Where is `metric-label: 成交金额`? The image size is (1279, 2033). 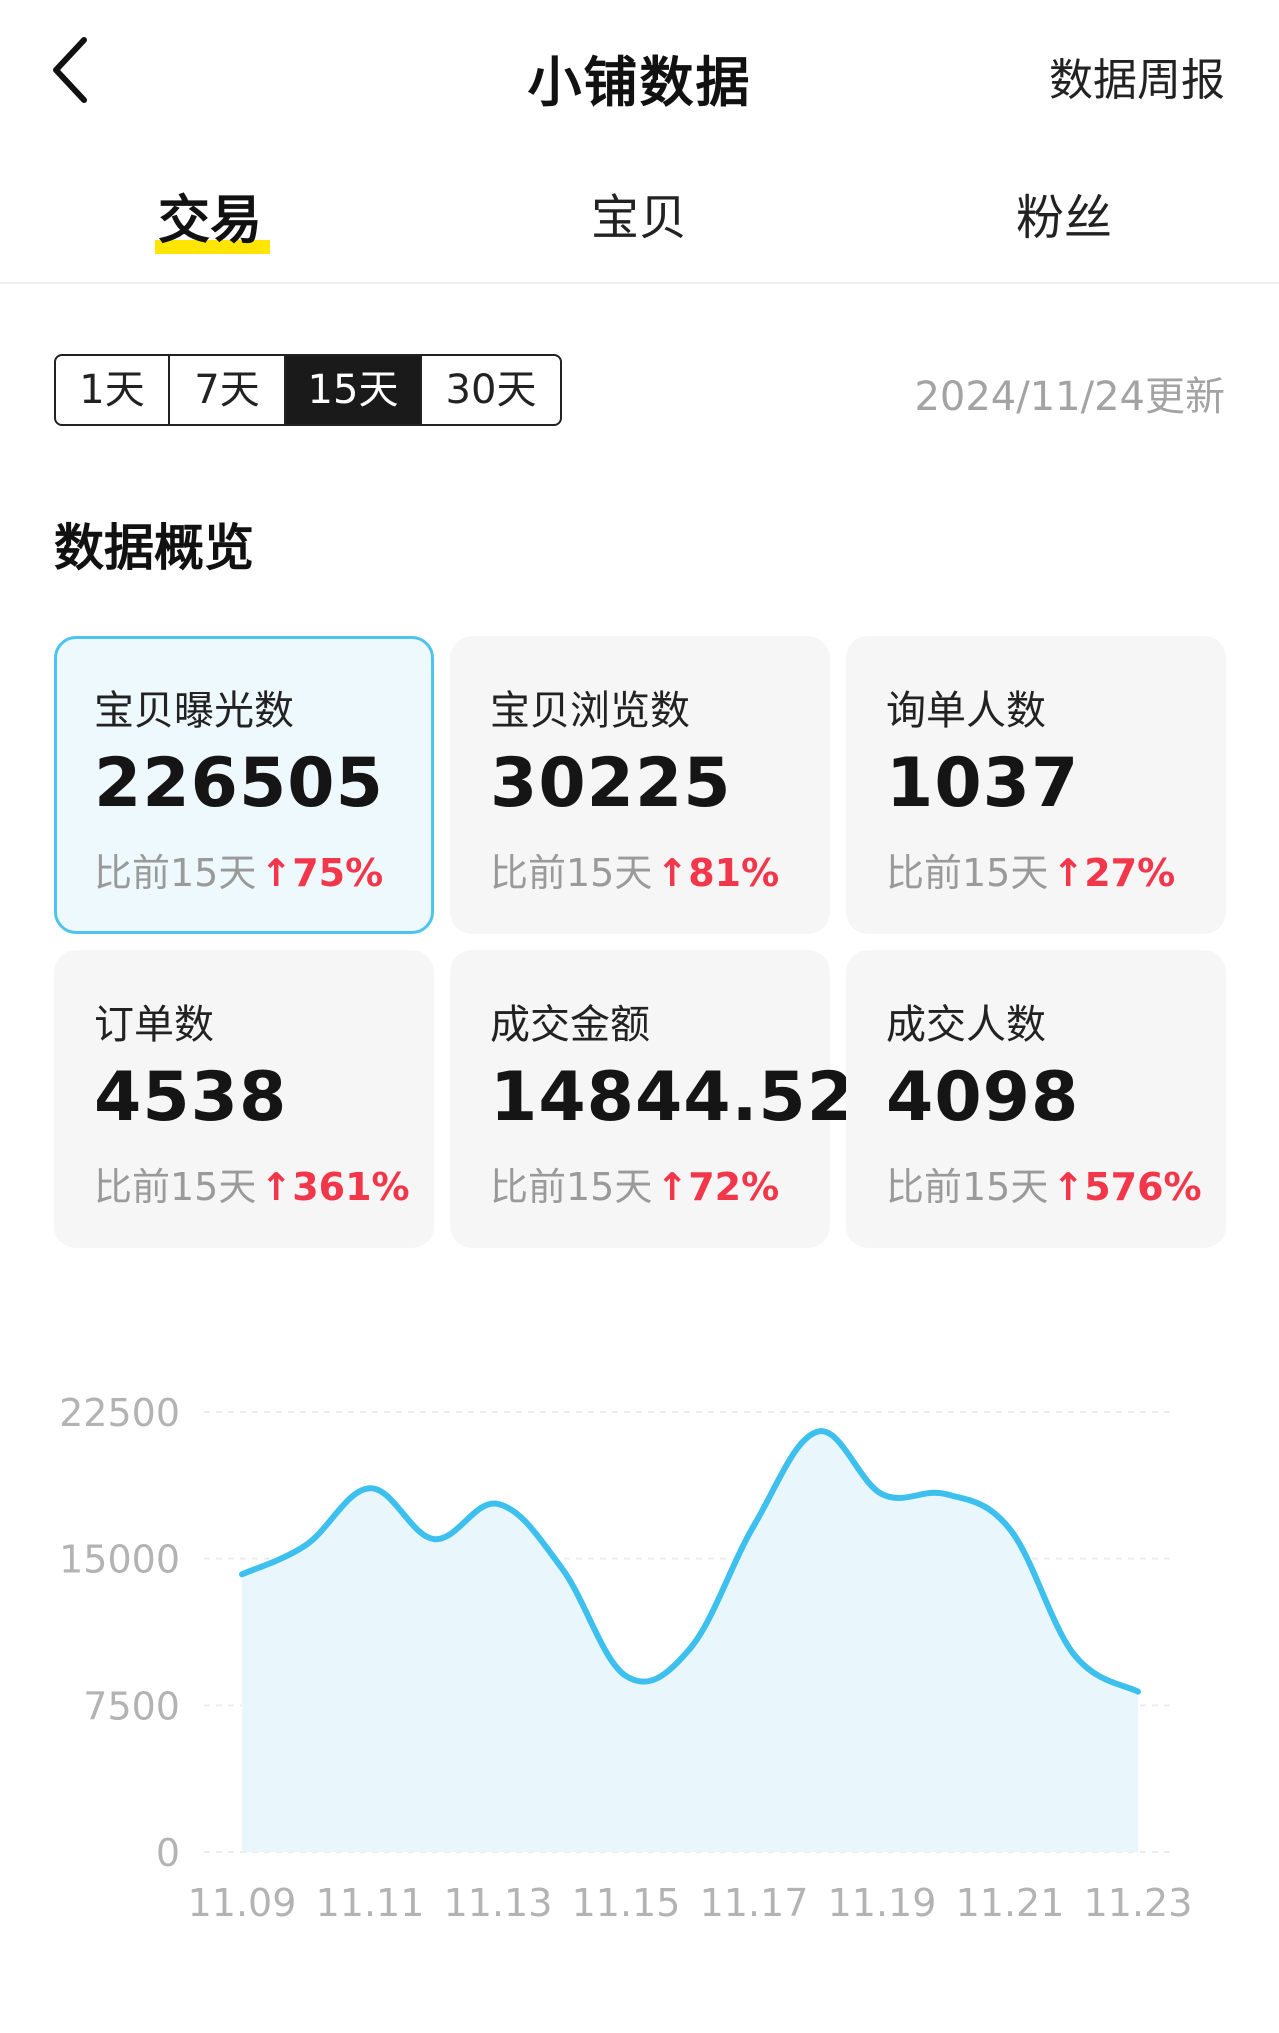 metric-label: 成交金额 is located at coordinates (570, 1025).